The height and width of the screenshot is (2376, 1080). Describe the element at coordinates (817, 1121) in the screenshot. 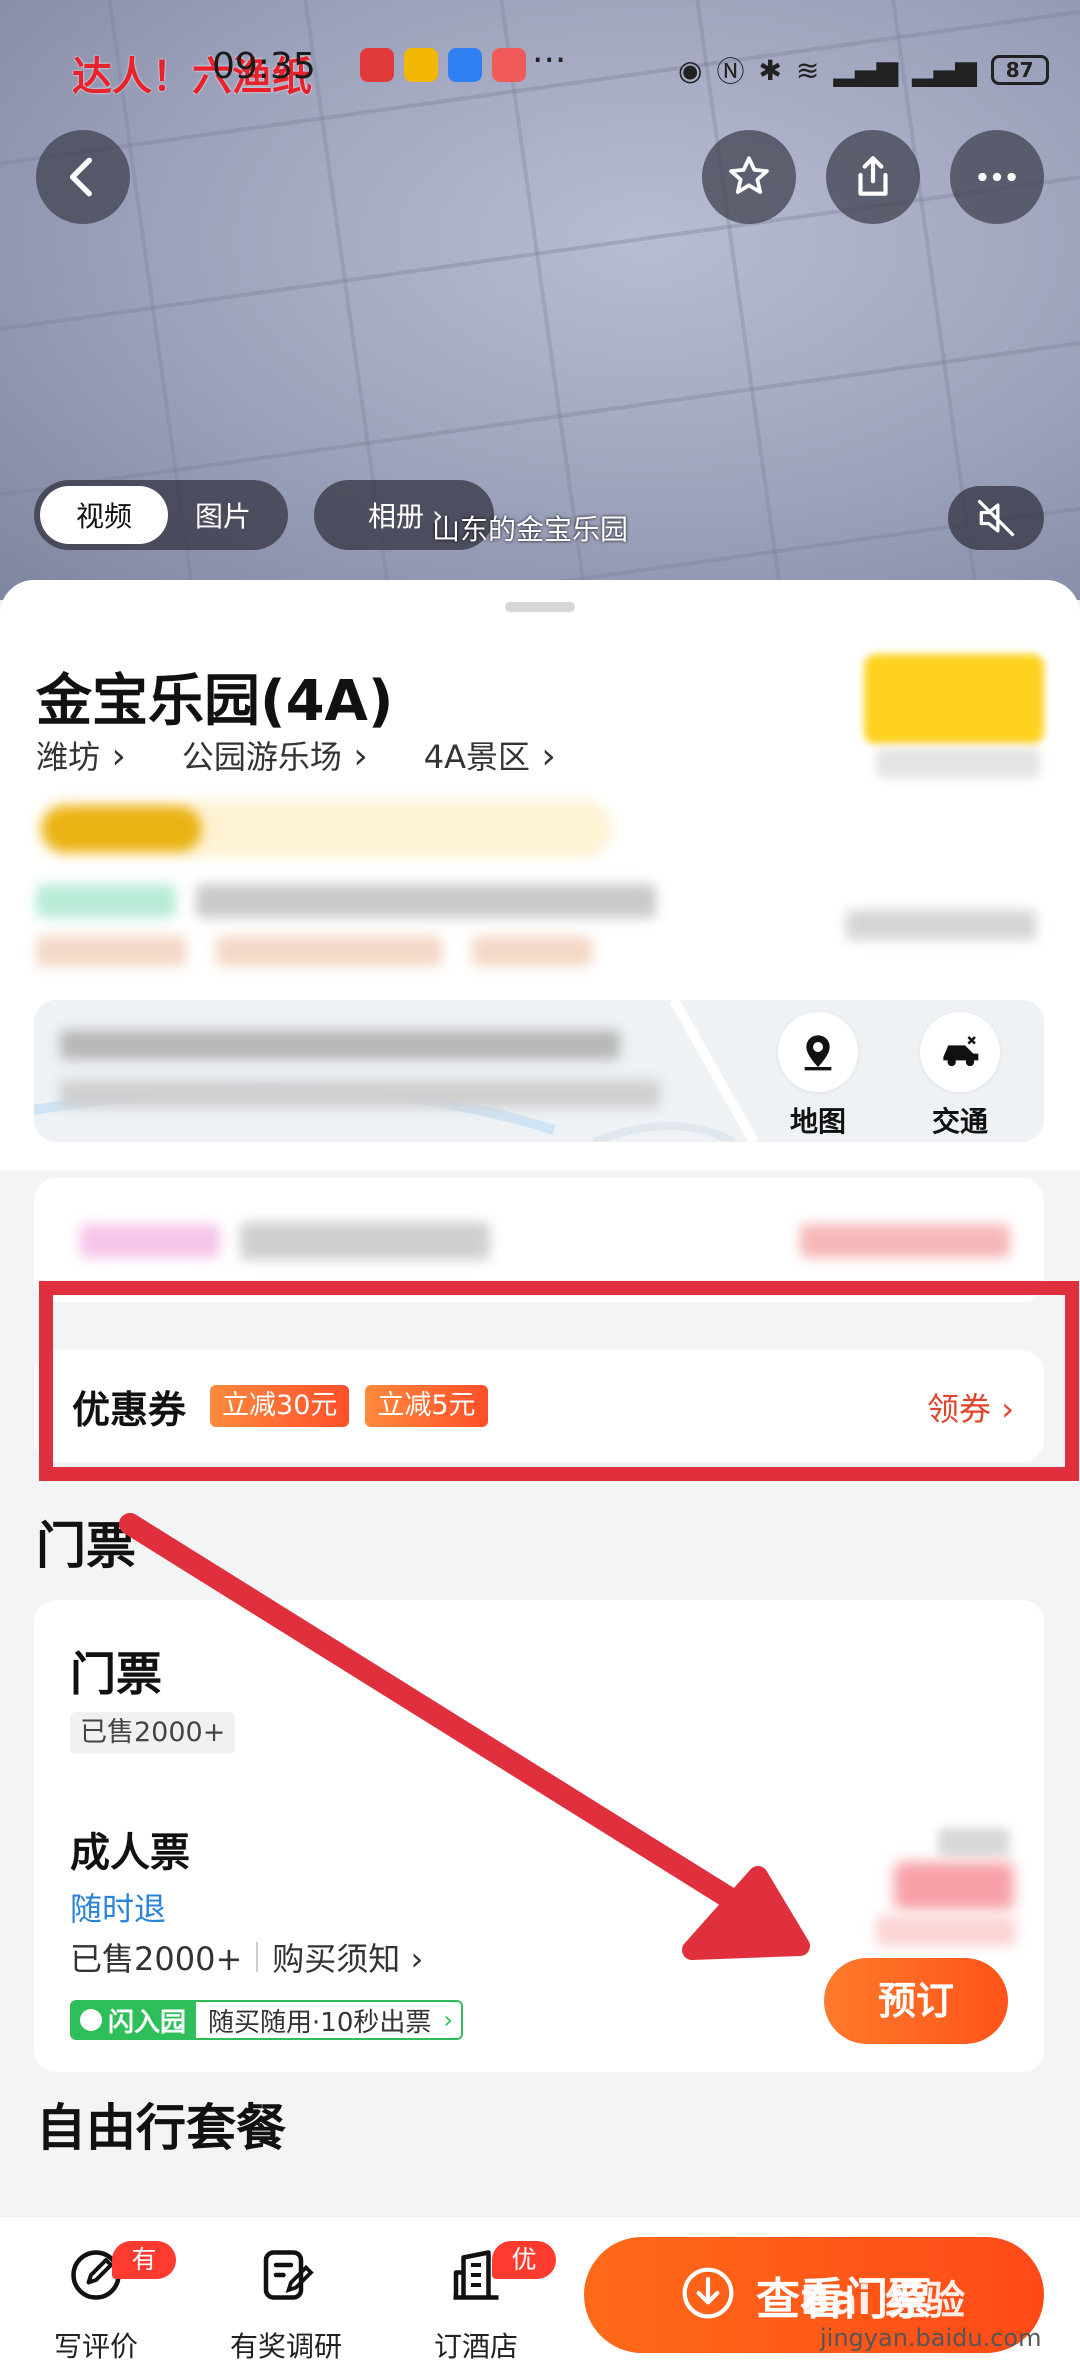

I see `map-label: 地图` at that location.